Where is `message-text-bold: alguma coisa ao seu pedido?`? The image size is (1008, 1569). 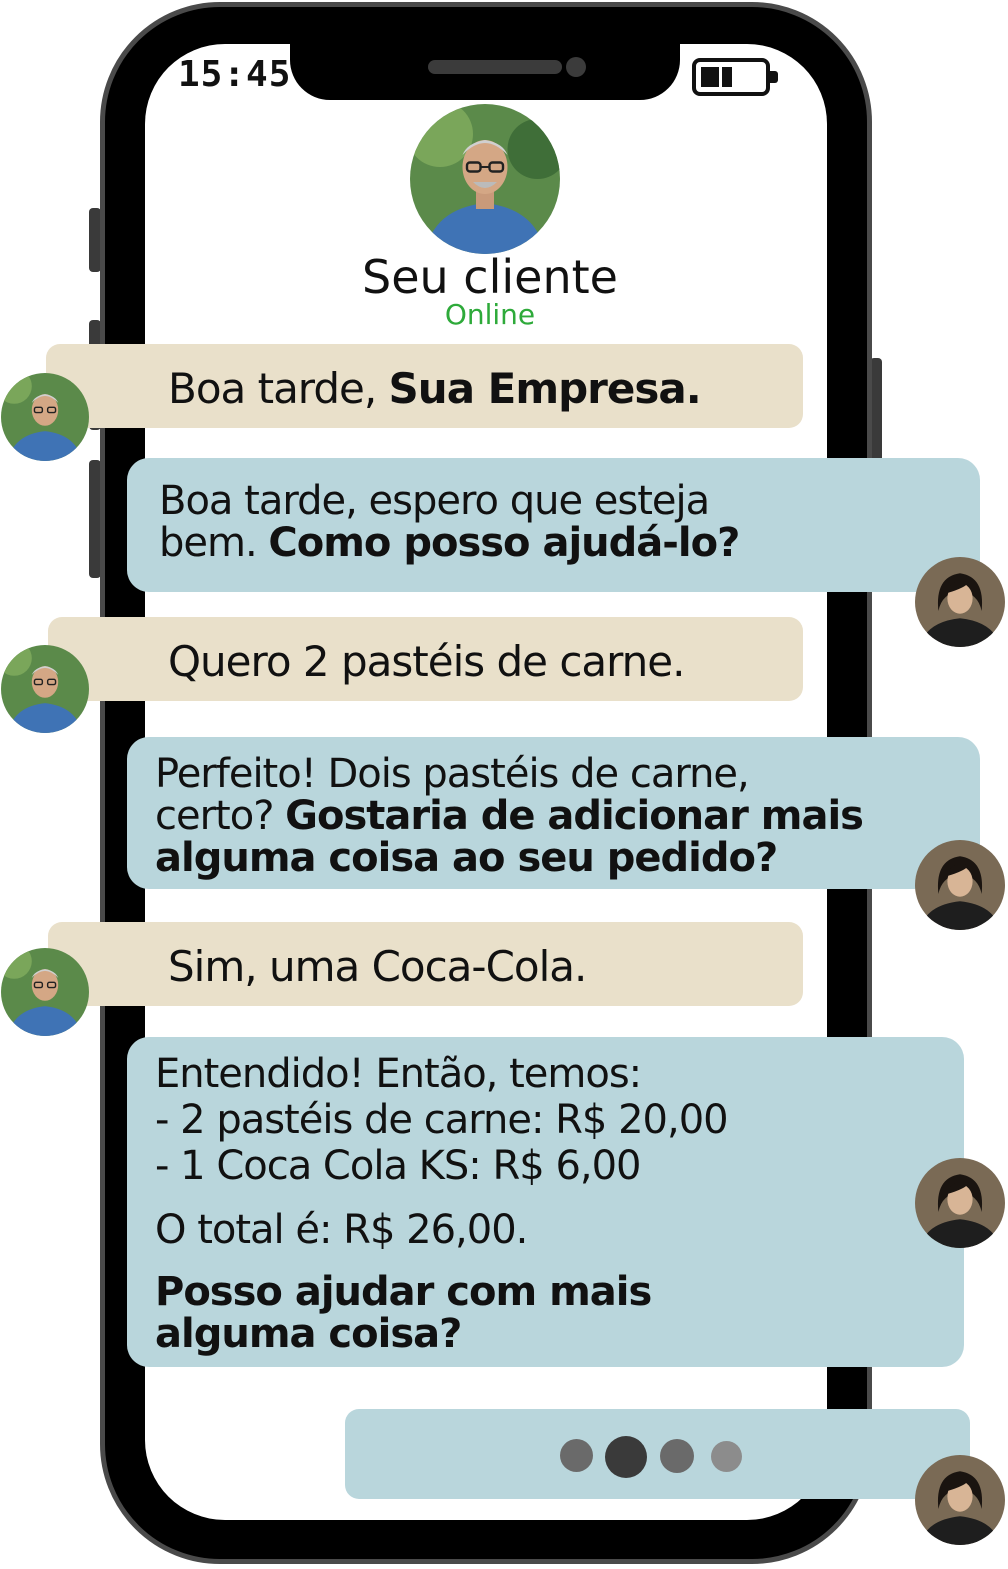 message-text-bold: alguma coisa ao seu pedido? is located at coordinates (466, 858).